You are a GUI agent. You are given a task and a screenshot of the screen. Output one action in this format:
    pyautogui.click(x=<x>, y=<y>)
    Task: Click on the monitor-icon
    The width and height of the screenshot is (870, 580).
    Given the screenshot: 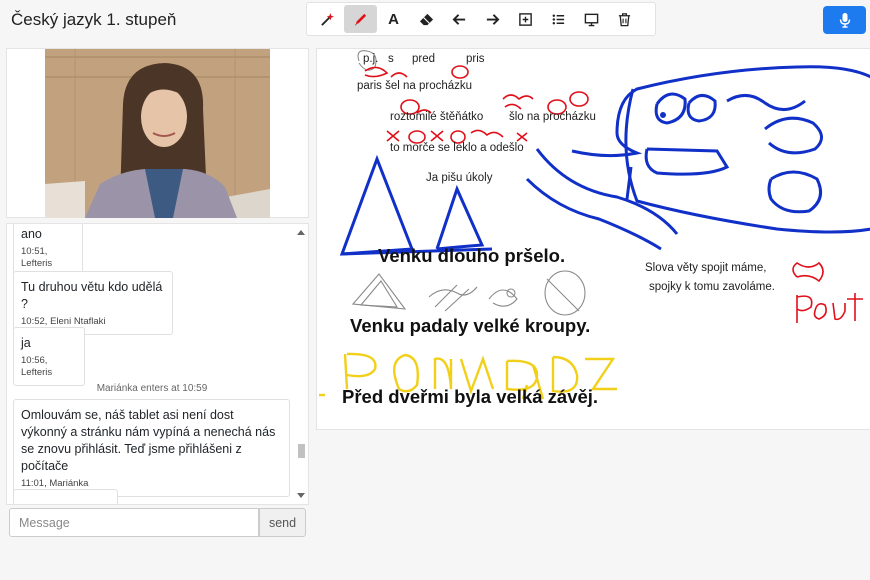 What is the action you would take?
    pyautogui.click(x=591, y=19)
    